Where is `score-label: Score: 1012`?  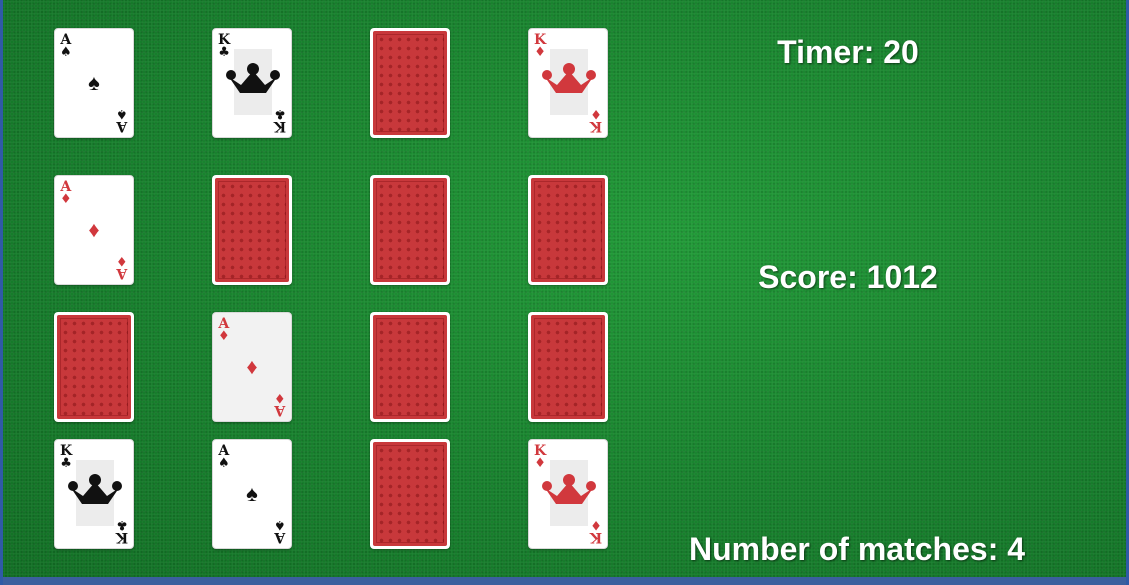
score-label: Score: 1012 is located at coordinates (848, 277).